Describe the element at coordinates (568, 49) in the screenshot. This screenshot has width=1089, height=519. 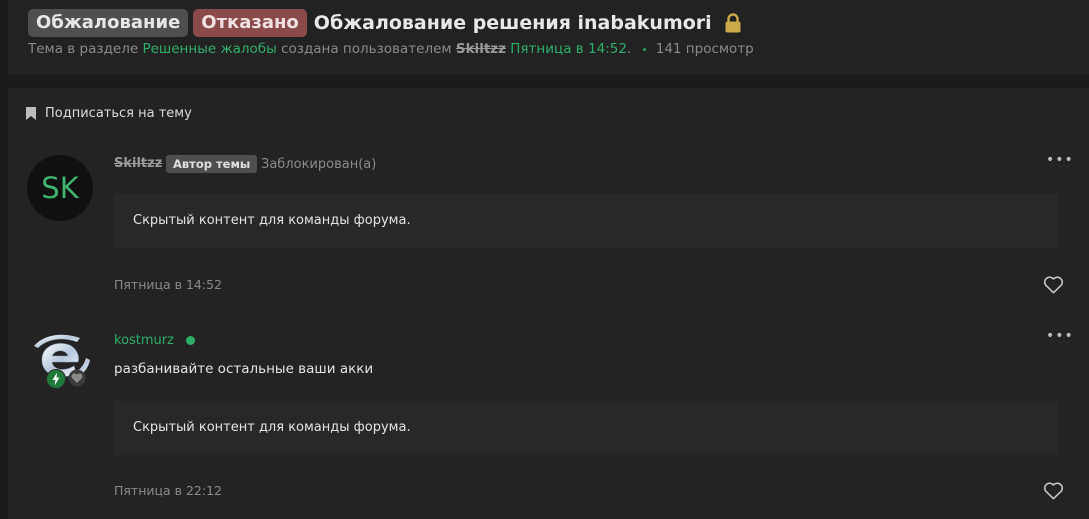
I see `thread-date-link: Пятница в 14:52` at that location.